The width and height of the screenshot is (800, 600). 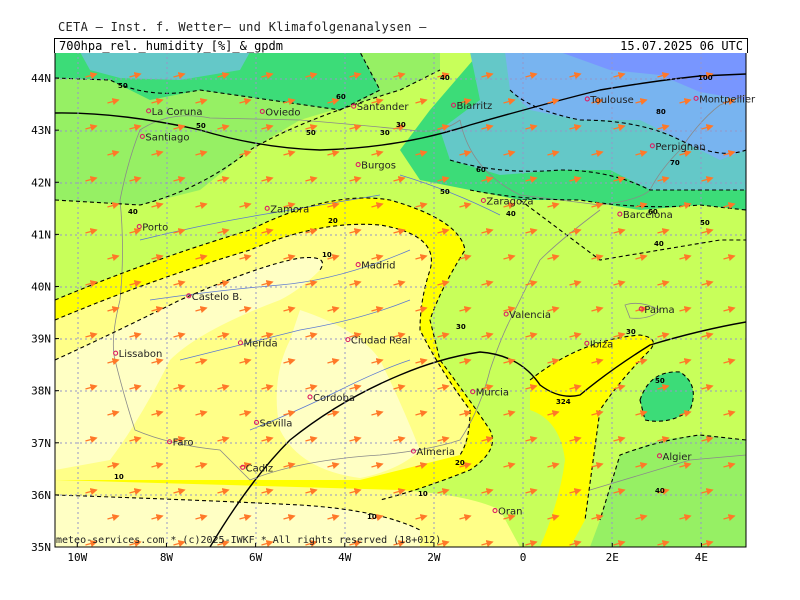 I want to click on city-label: Ibiza, so click(x=601, y=344).